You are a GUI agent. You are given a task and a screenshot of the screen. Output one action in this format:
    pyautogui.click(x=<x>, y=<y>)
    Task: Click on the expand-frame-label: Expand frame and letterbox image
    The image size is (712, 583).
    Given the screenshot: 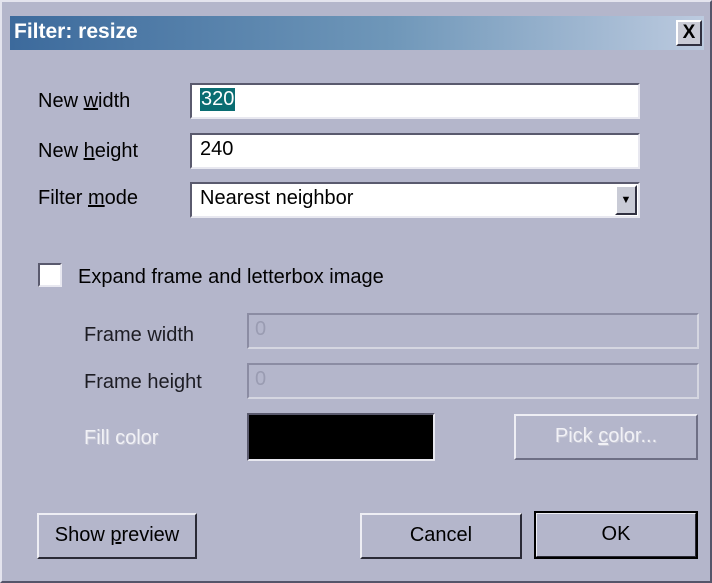 What is the action you would take?
    pyautogui.click(x=231, y=277)
    